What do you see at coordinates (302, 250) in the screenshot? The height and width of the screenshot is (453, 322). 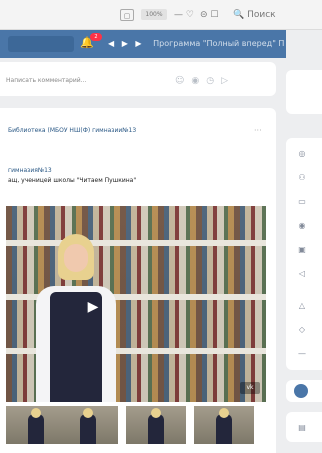 I see `photo-icon: ▣` at bounding box center [302, 250].